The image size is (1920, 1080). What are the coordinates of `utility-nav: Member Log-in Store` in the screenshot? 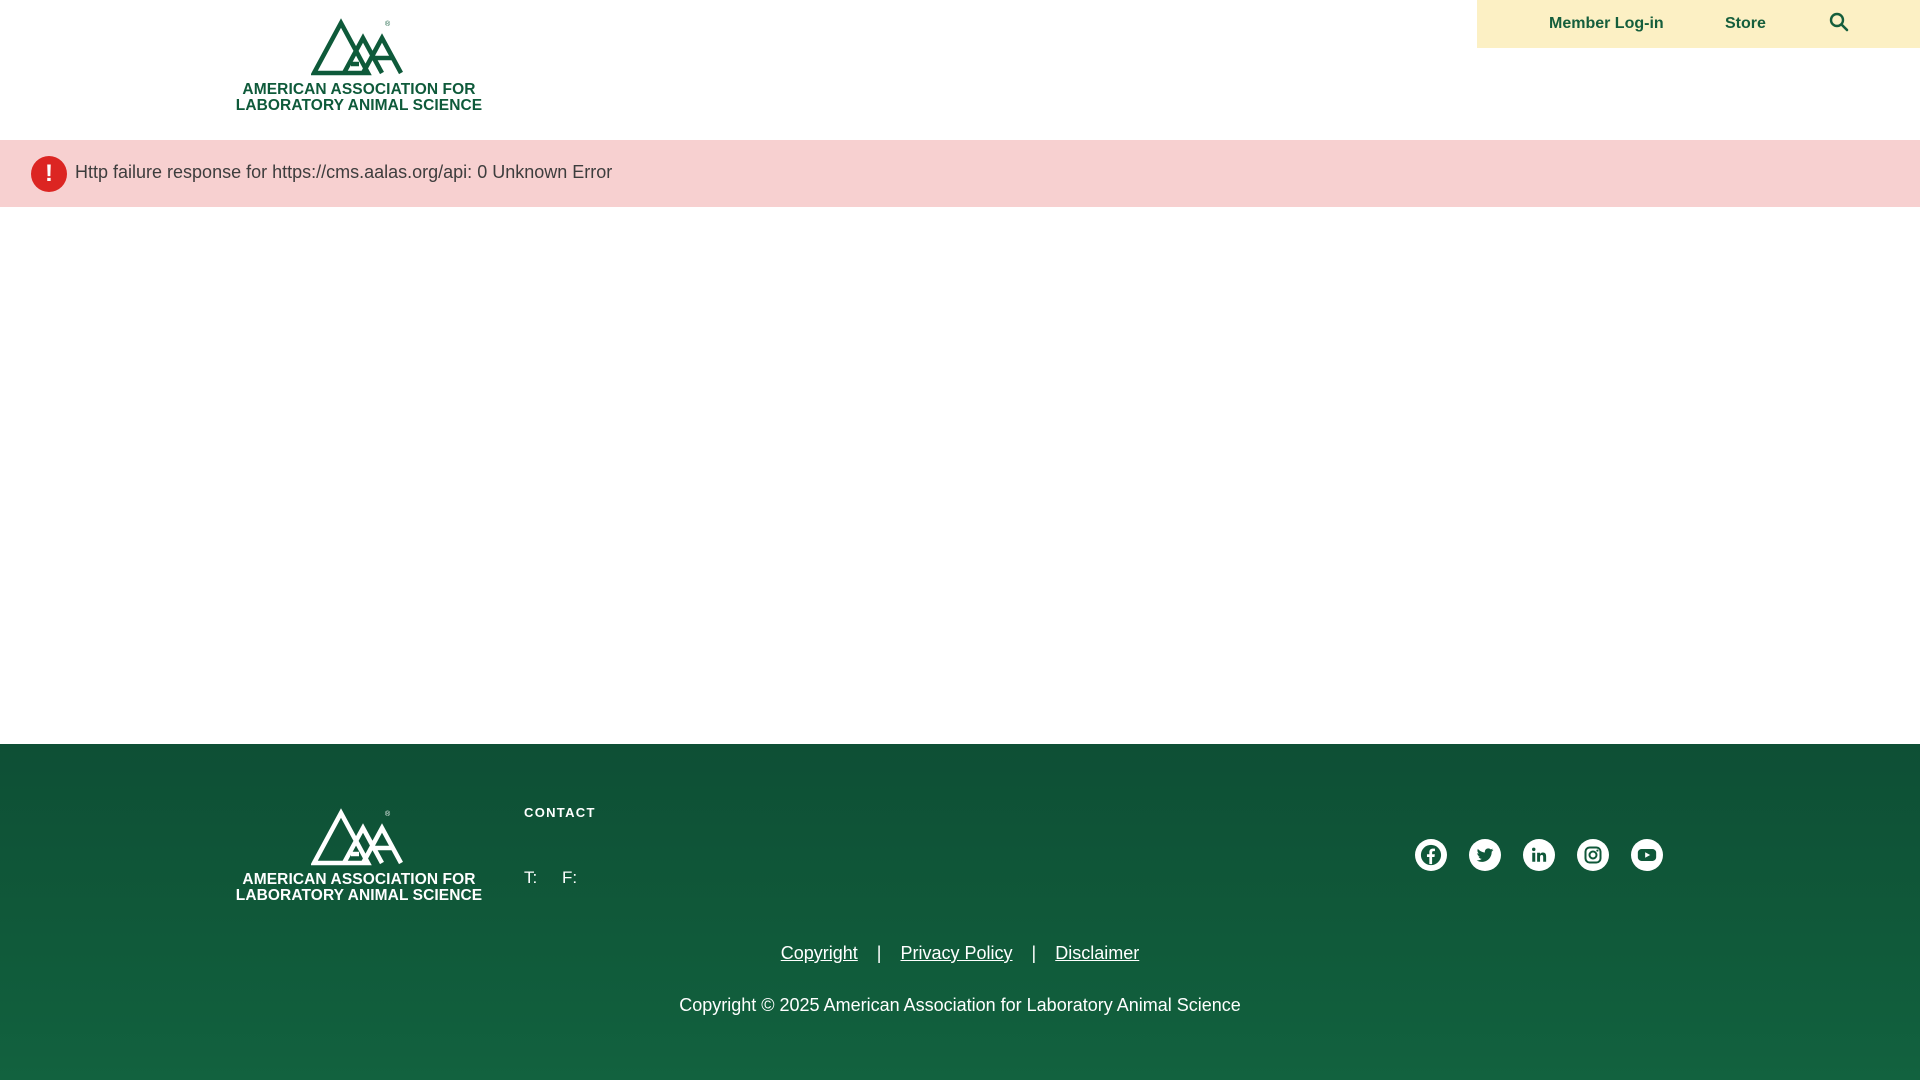 It's located at (1698, 24).